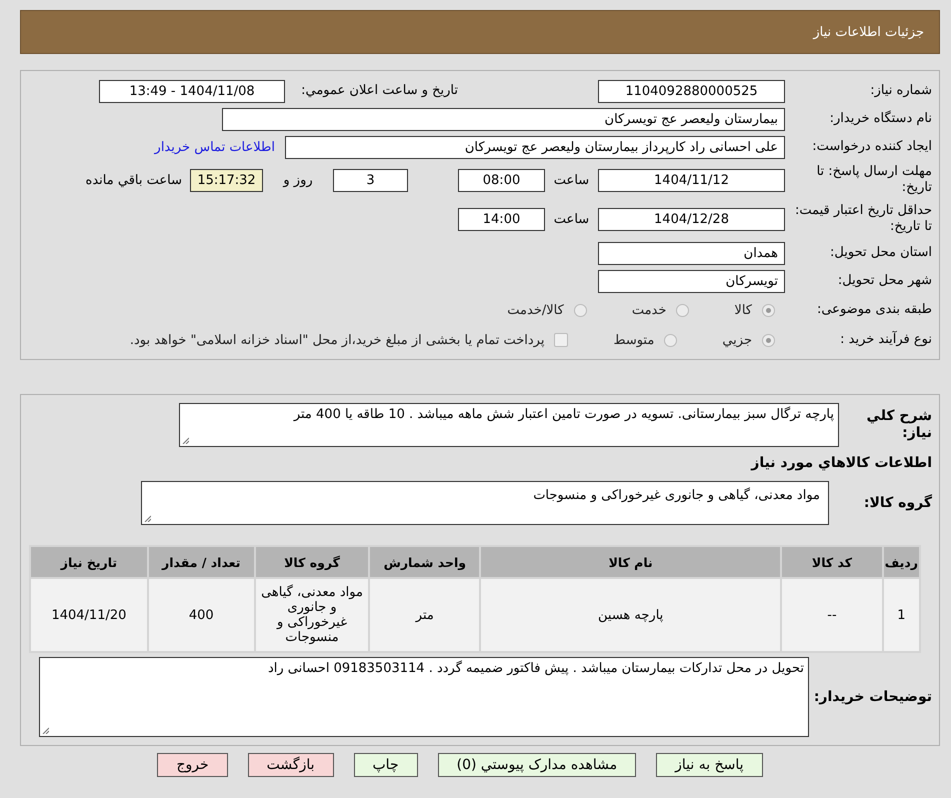  Describe the element at coordinates (832, 562) in the screenshot. I see `column-header: کد کالا` at that location.